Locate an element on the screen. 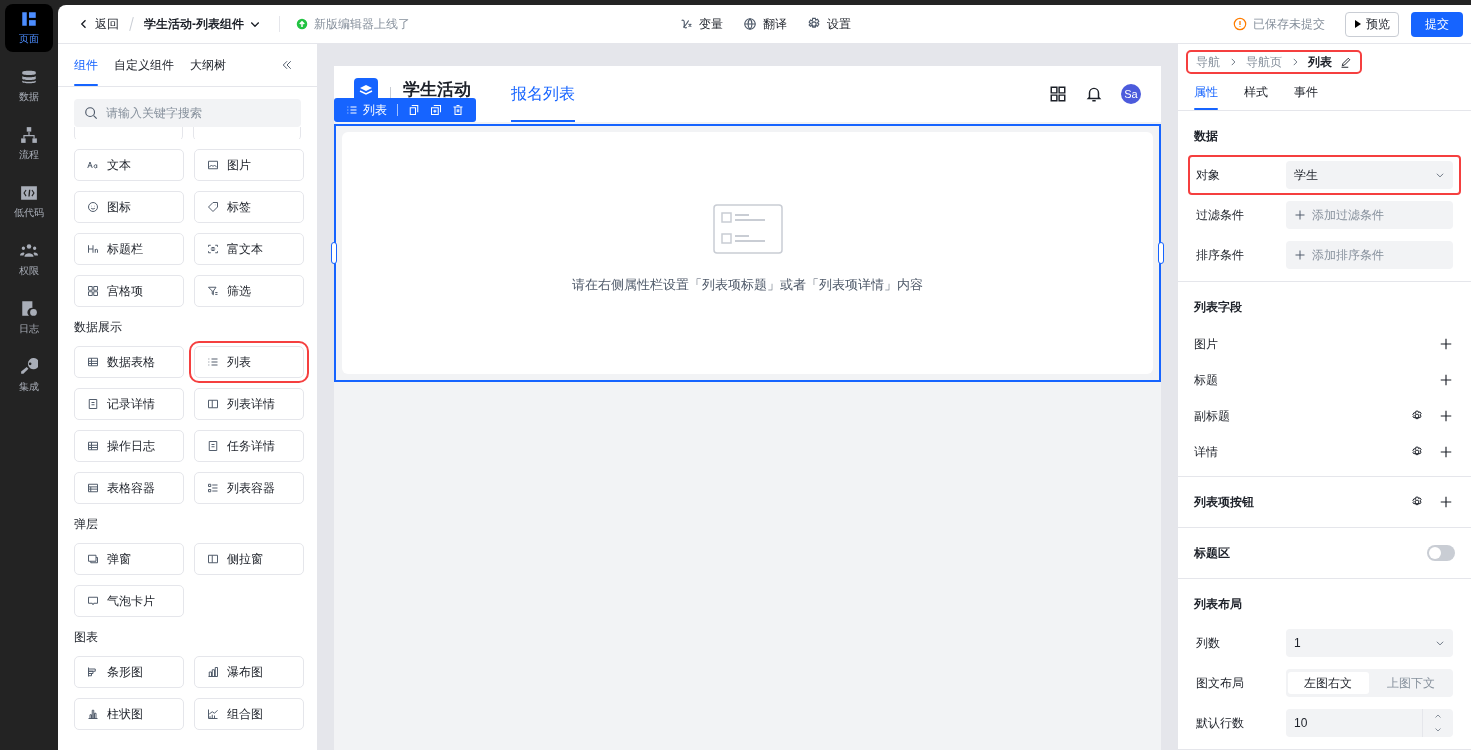 This screenshot has width=1471, height=750. breadcrumb-link: 导航 is located at coordinates (1208, 62).